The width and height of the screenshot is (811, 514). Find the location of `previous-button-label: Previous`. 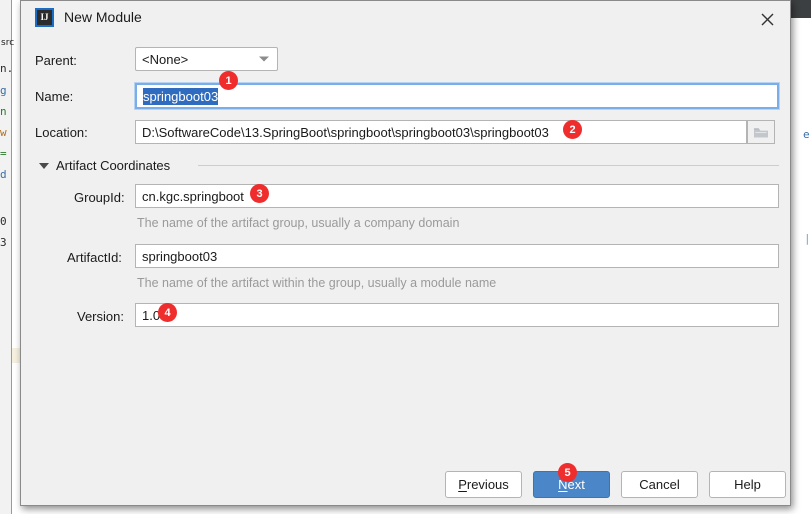

previous-button-label: Previous is located at coordinates (483, 484).